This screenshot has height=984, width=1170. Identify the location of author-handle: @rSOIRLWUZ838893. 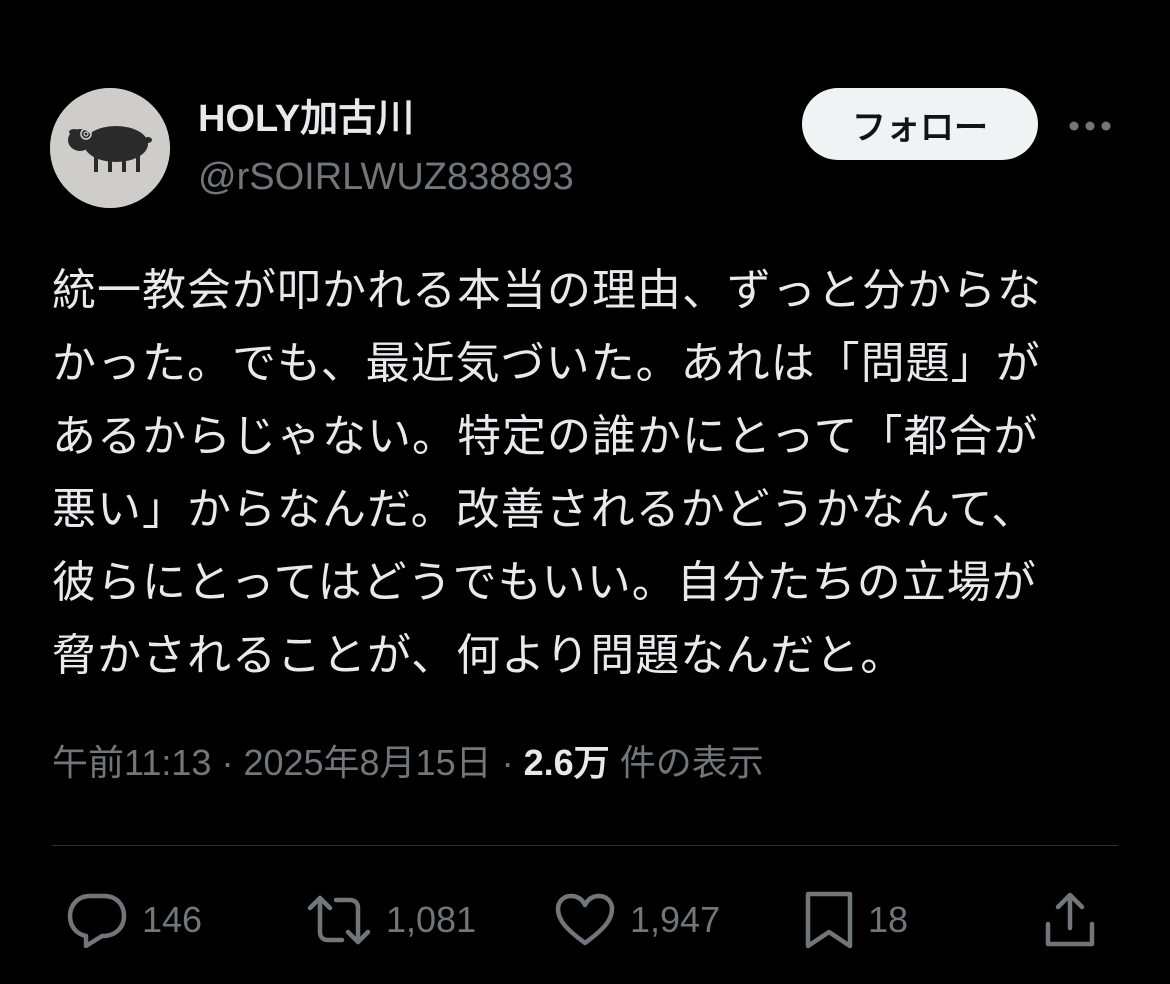
(386, 177).